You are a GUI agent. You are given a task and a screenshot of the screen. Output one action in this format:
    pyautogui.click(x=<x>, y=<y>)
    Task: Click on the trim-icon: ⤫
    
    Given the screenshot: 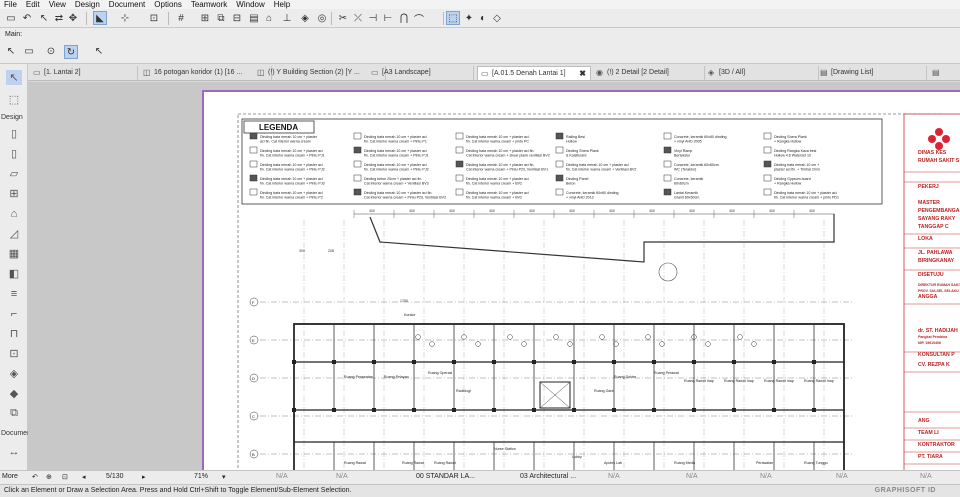 What is the action you would take?
    pyautogui.click(x=358, y=18)
    